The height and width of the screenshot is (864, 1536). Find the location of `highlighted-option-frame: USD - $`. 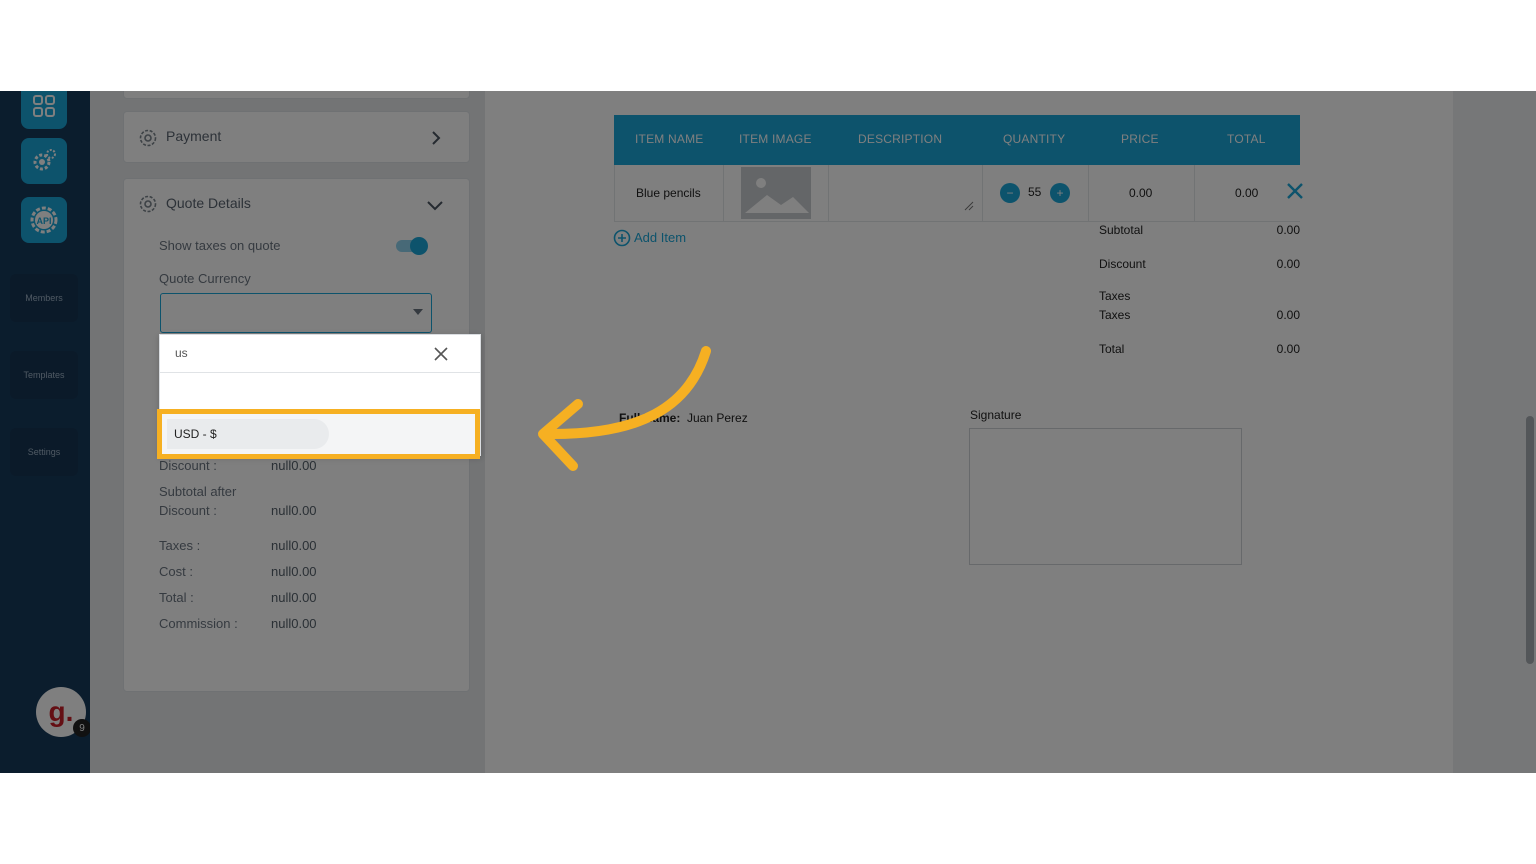

highlighted-option-frame: USD - $ is located at coordinates (318, 434).